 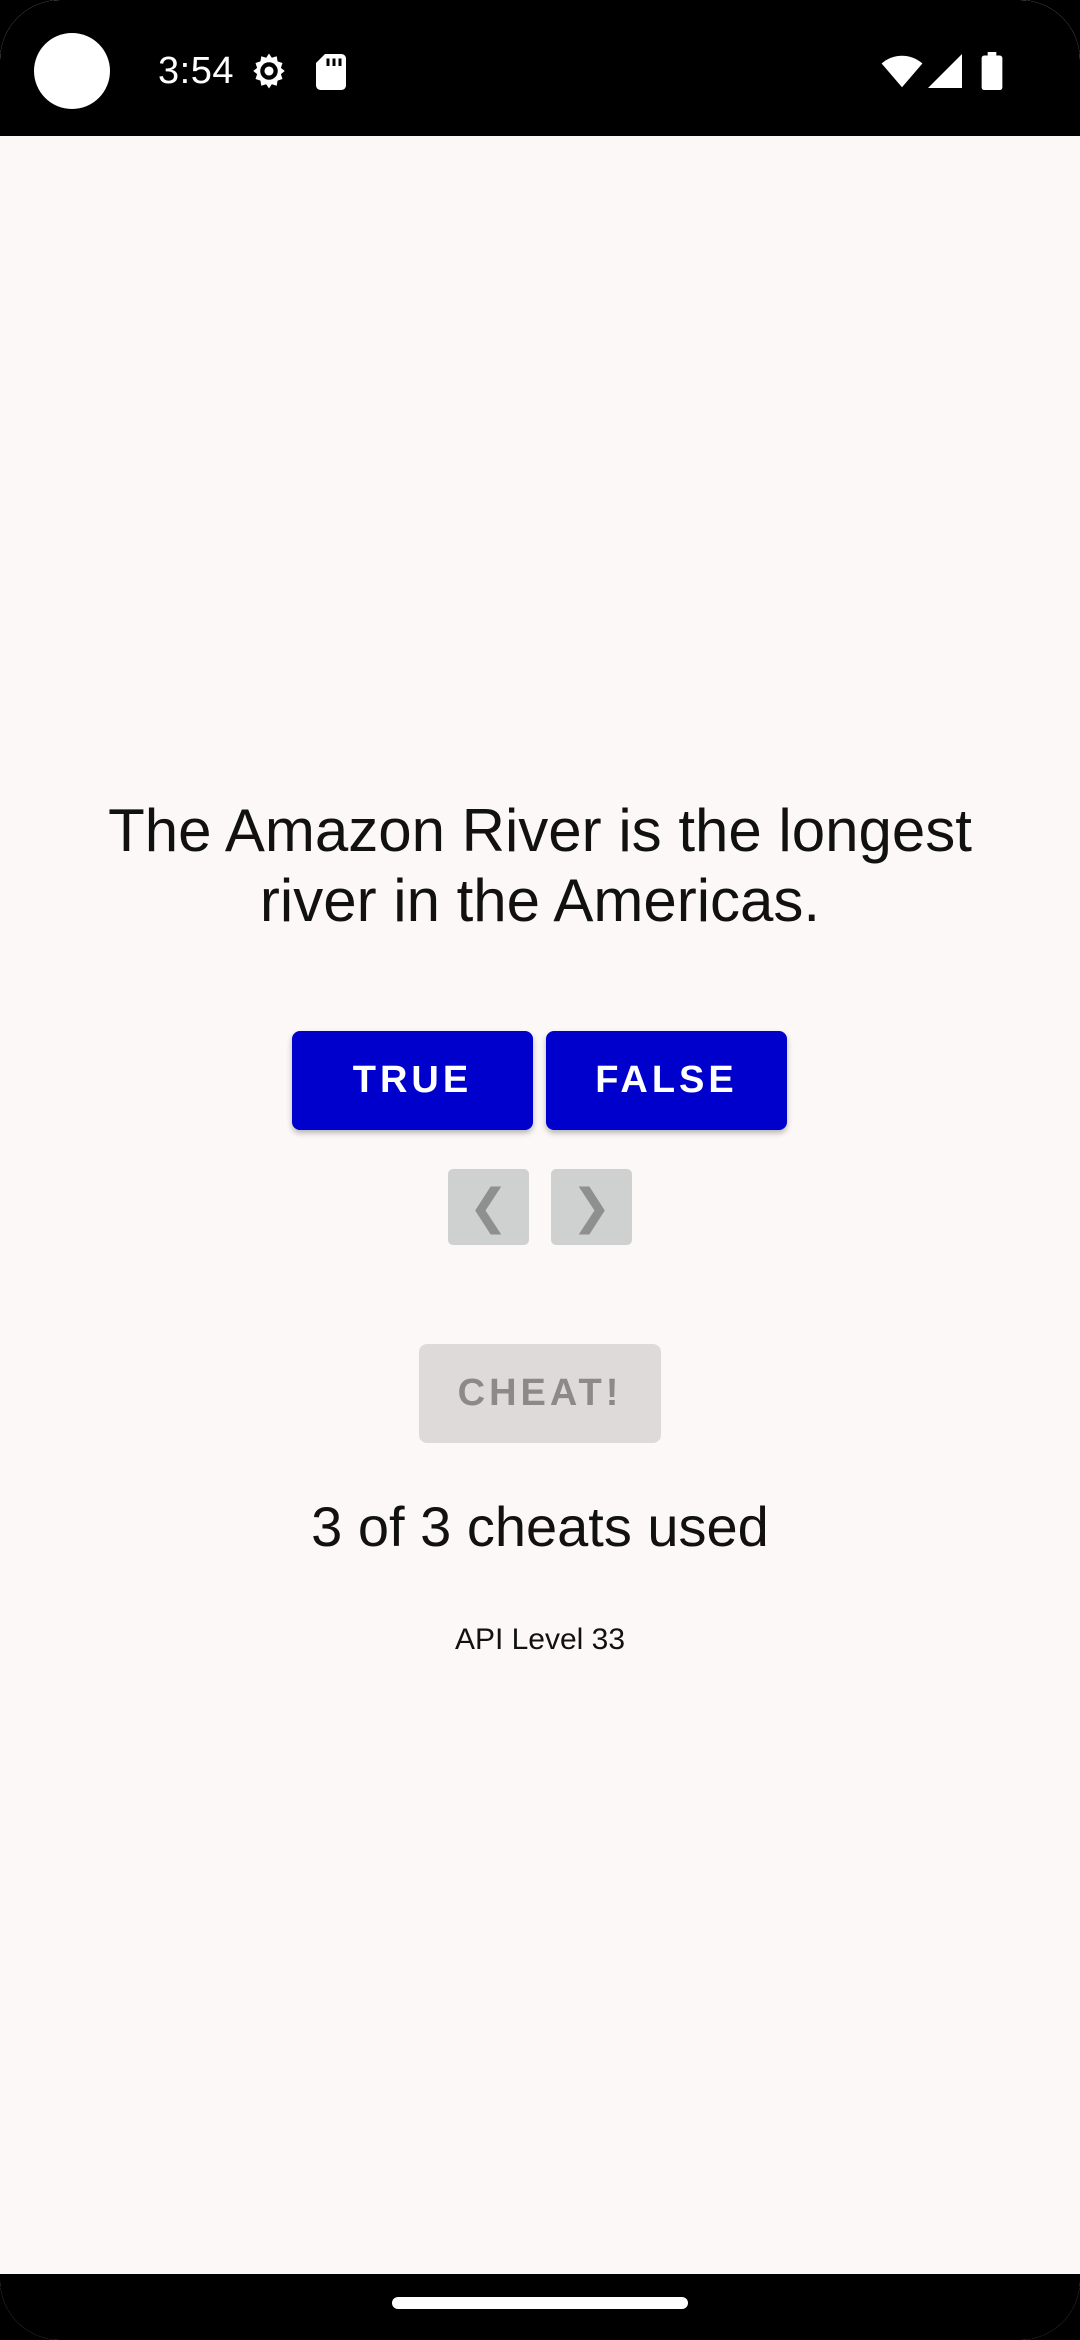 I want to click on gear-icon, so click(x=269, y=71).